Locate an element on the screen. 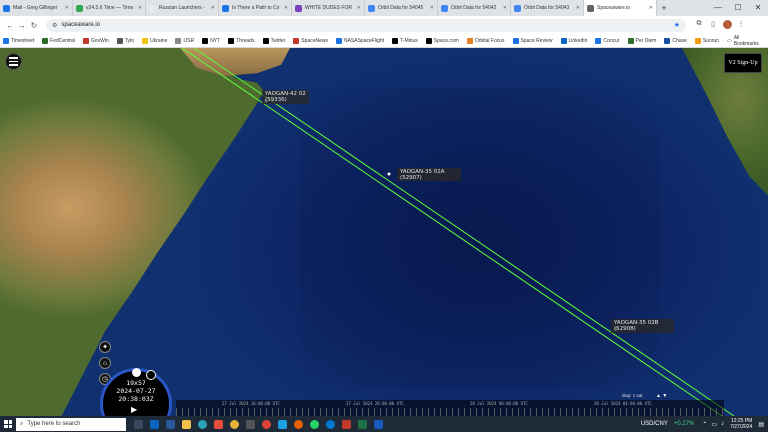 The image size is (768, 432). chrome-icon is located at coordinates (234, 424).